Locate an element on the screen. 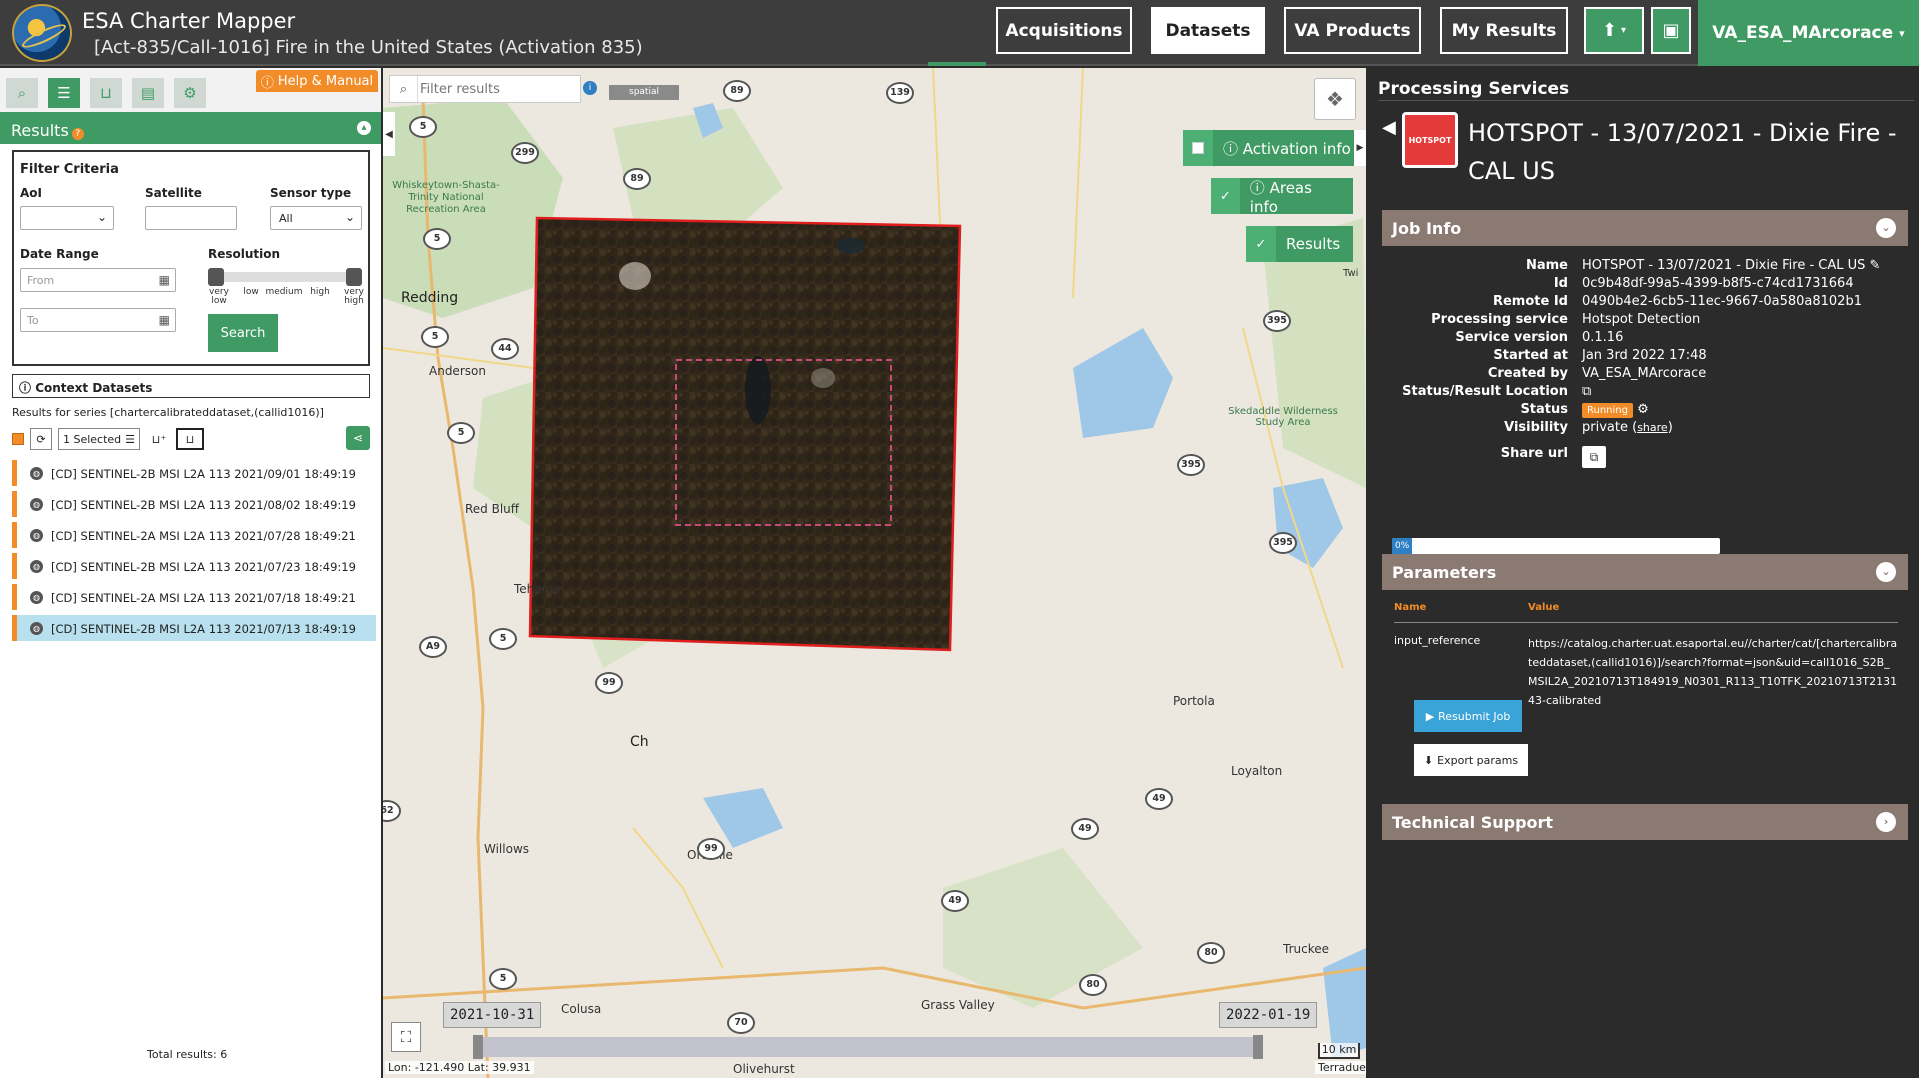 The image size is (1919, 1078). nav-acquisitions-button: Acquisitions is located at coordinates (1064, 30).